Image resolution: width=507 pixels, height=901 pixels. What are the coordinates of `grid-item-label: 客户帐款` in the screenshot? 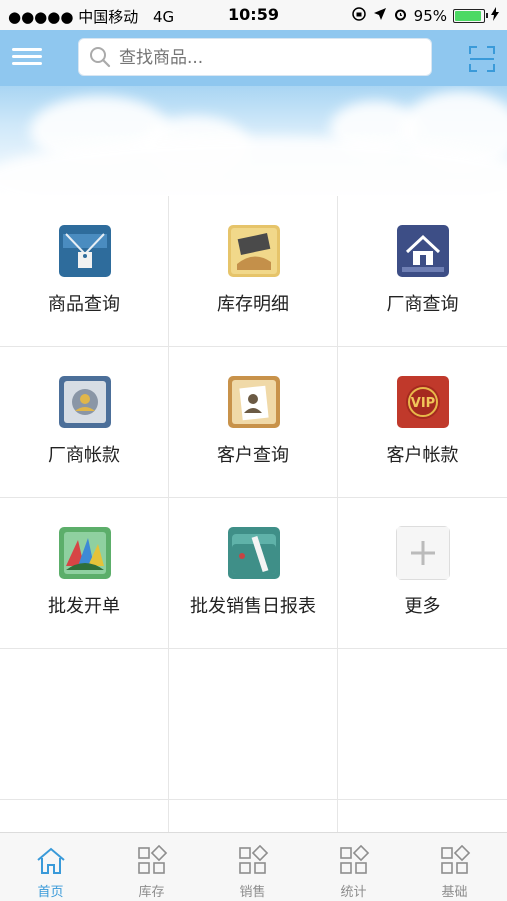 It's located at (422, 455).